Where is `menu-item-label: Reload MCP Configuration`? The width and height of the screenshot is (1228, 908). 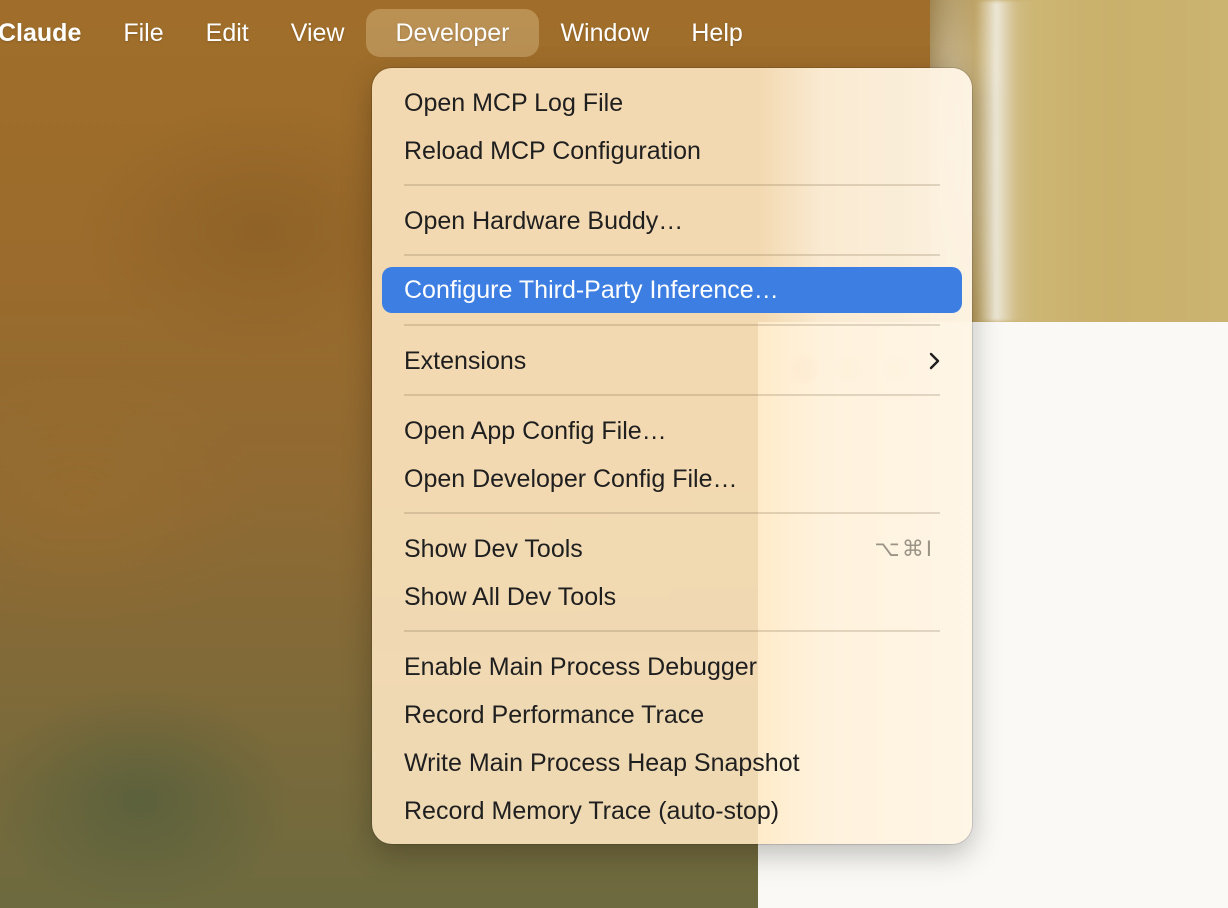
menu-item-label: Reload MCP Configuration is located at coordinates (552, 151).